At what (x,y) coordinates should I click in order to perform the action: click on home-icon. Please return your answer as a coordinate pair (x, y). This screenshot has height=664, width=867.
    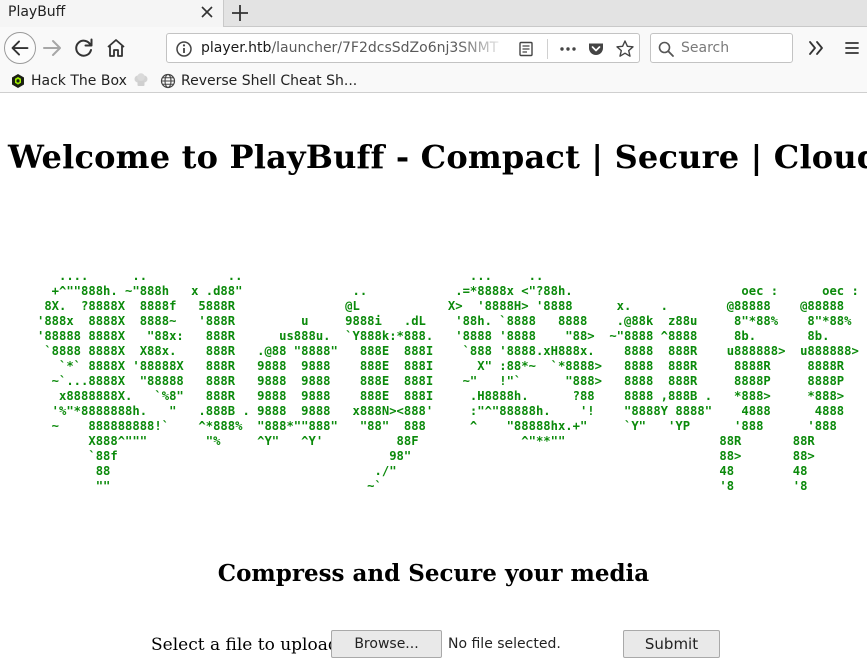
    Looking at the image, I should click on (116, 48).